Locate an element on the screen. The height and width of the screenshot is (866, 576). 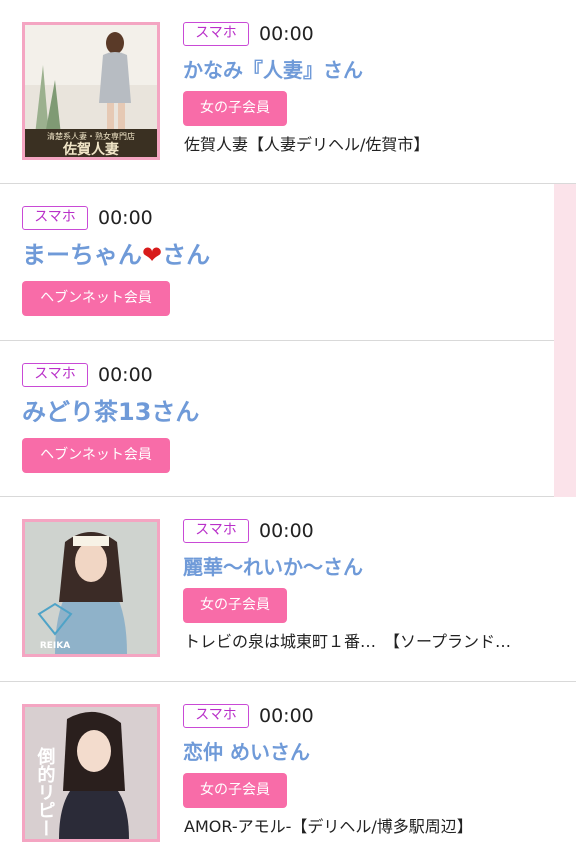
member-name-text: まーちゃん is located at coordinates (82, 255).